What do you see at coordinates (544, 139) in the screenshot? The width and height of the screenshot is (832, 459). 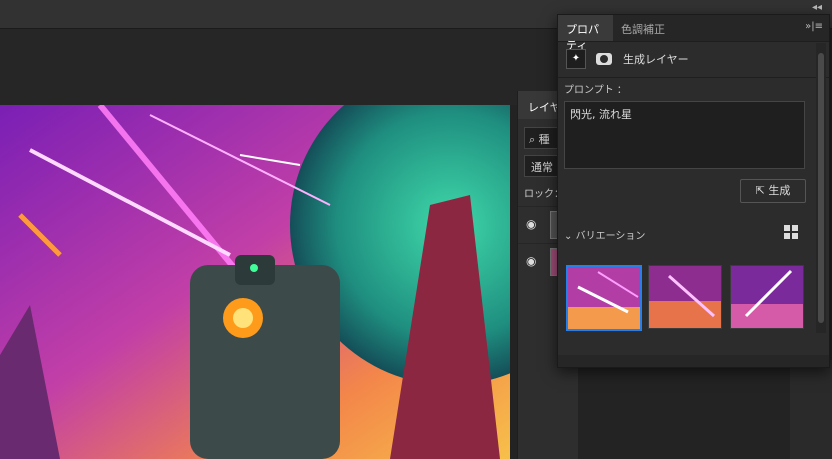 I see `layer-filter-value: 種` at bounding box center [544, 139].